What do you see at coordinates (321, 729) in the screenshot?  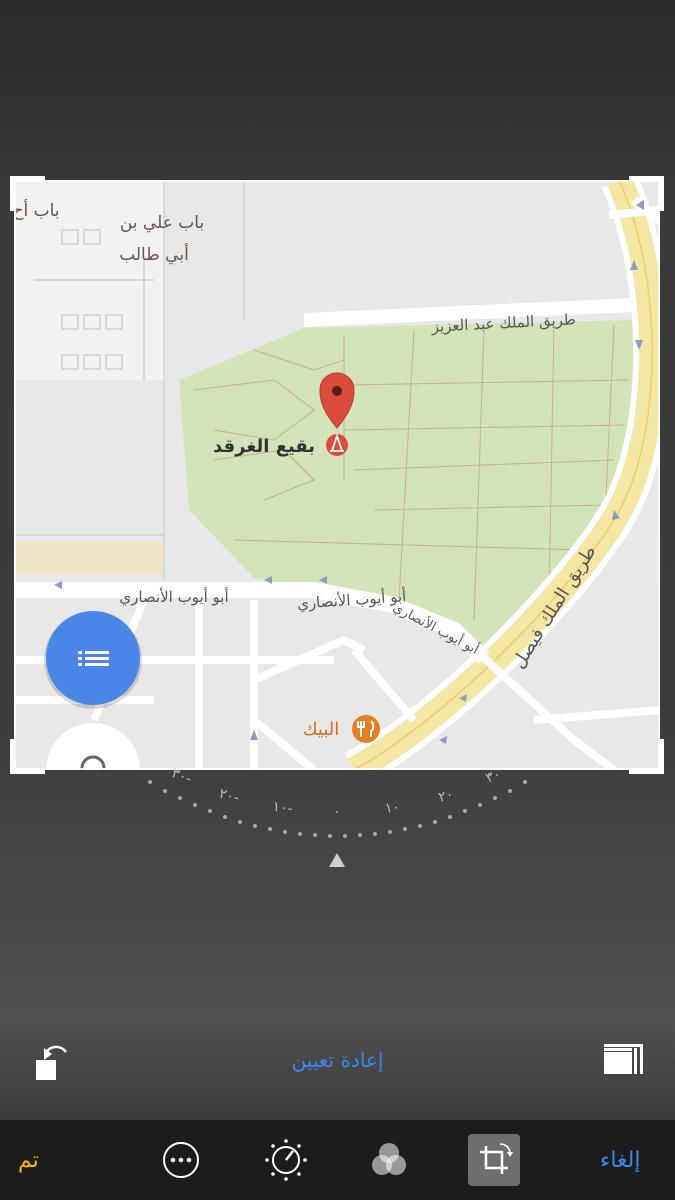 I see `albaik-label: البيك` at bounding box center [321, 729].